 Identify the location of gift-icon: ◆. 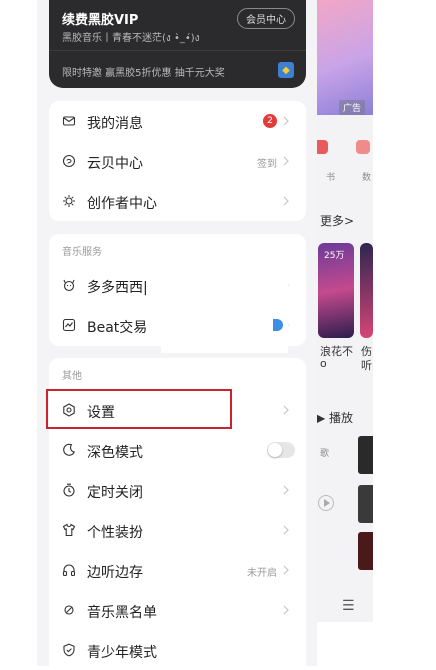
(286, 70).